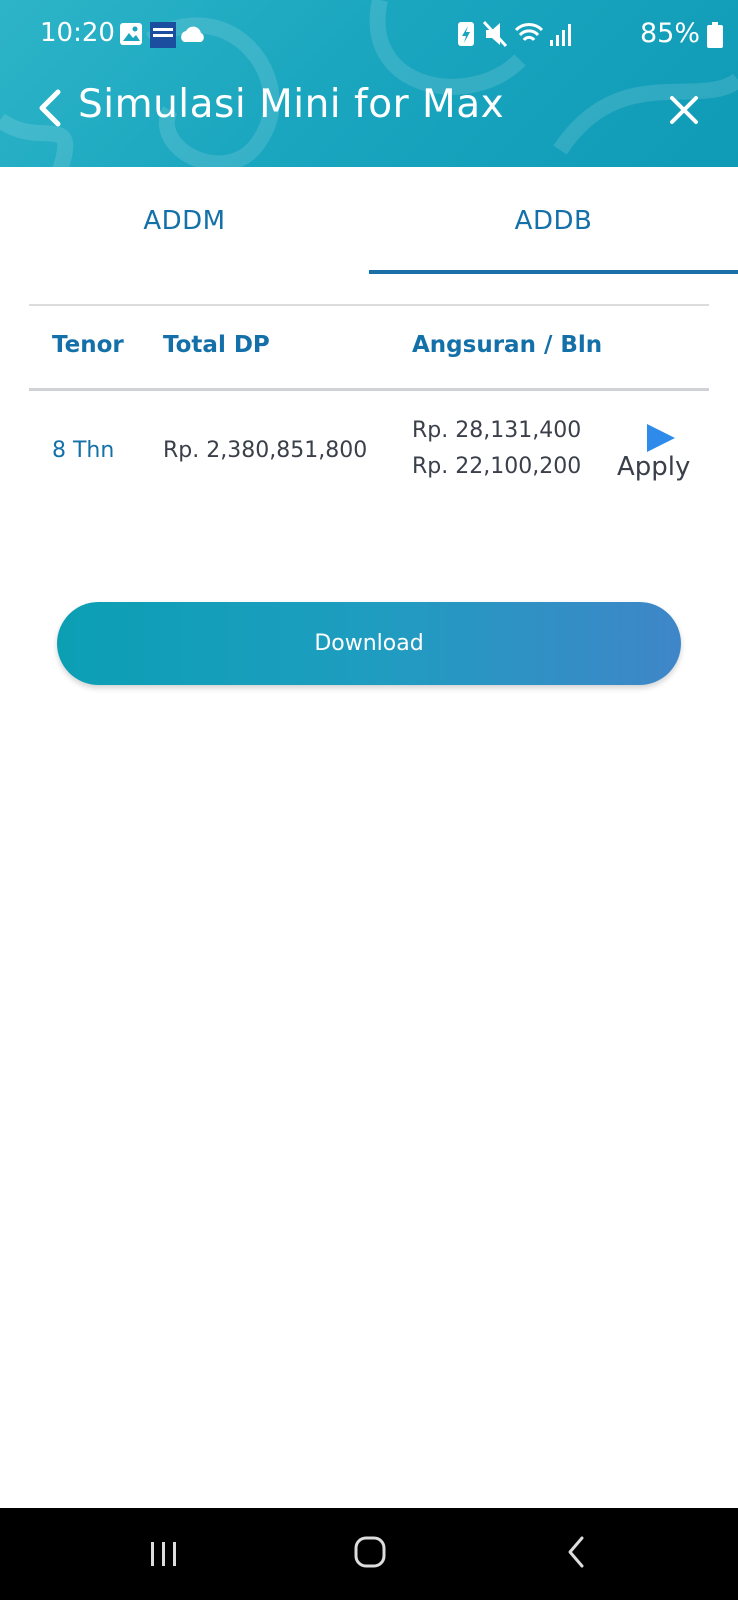 This screenshot has height=1600, width=738. Describe the element at coordinates (529, 32) in the screenshot. I see `wifi-icon` at that location.